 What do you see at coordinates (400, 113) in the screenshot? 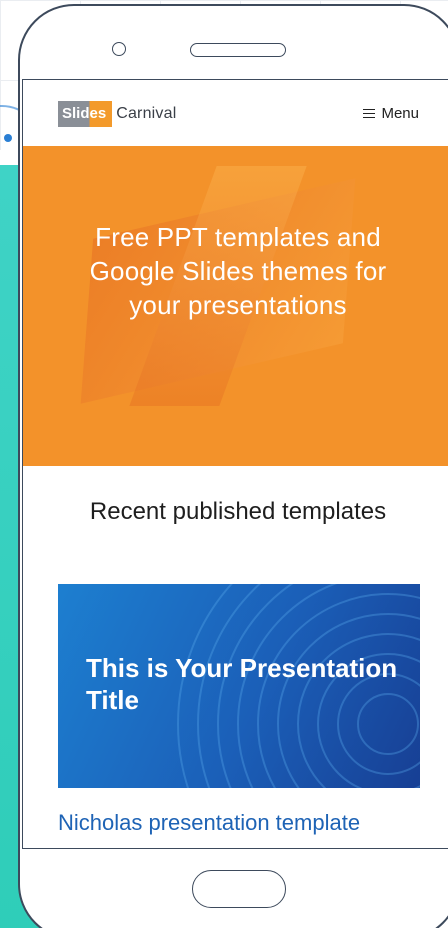
I see `menu-label: Menu` at bounding box center [400, 113].